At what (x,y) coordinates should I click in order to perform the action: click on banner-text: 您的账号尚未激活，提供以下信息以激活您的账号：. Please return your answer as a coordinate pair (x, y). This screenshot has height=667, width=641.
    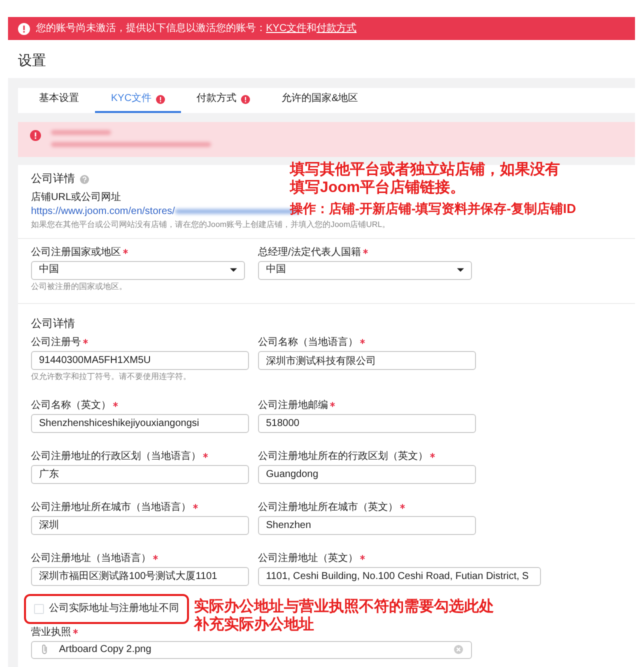
    Looking at the image, I should click on (151, 28).